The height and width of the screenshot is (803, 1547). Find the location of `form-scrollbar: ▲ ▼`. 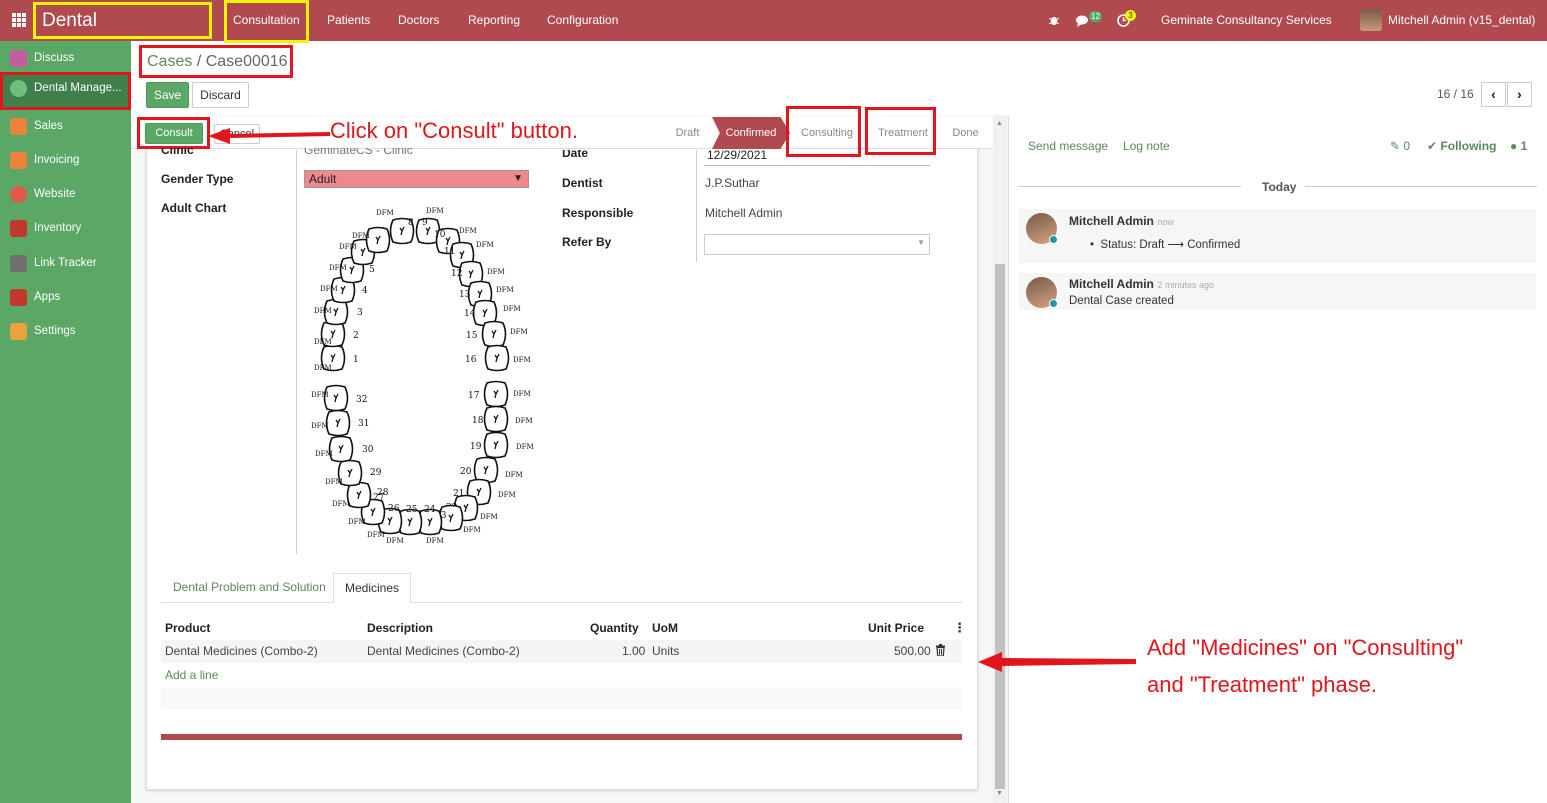

form-scrollbar: ▲ ▼ is located at coordinates (1000, 459).